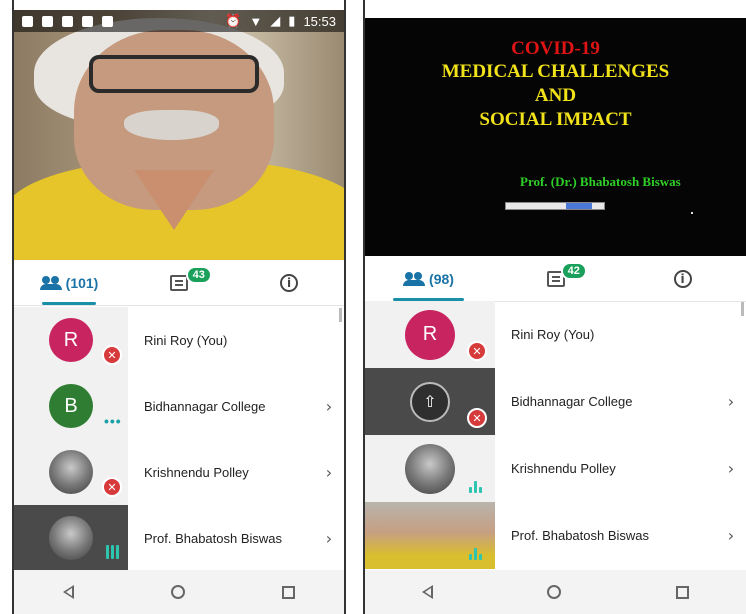 The image size is (746, 614). I want to click on video-thumbnail, so click(430, 535).